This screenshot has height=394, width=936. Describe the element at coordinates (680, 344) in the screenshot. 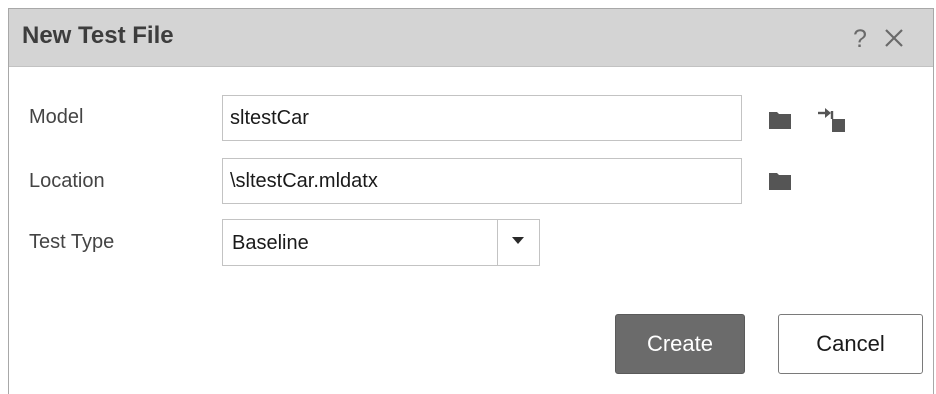

I see `create-button: Create` at that location.